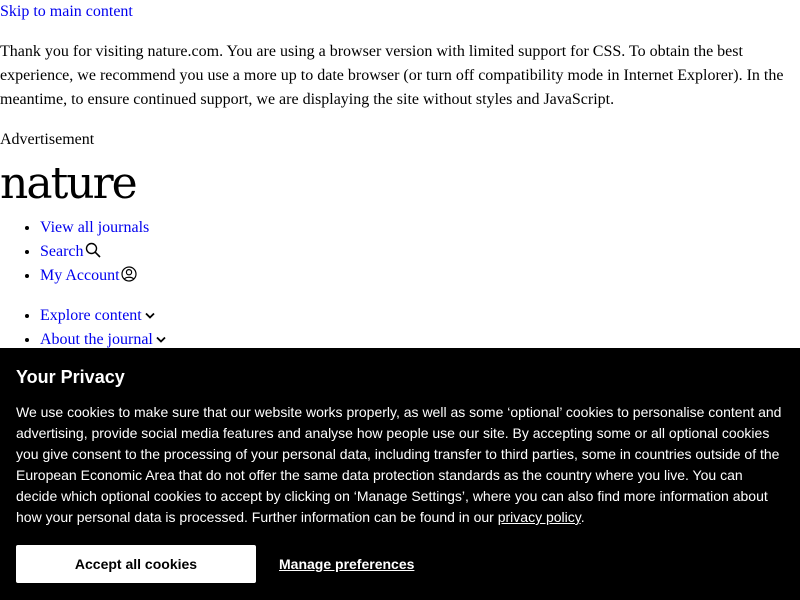 Image resolution: width=800 pixels, height=600 pixels. I want to click on nav-item-explore-content: Explore content, so click(104, 316).